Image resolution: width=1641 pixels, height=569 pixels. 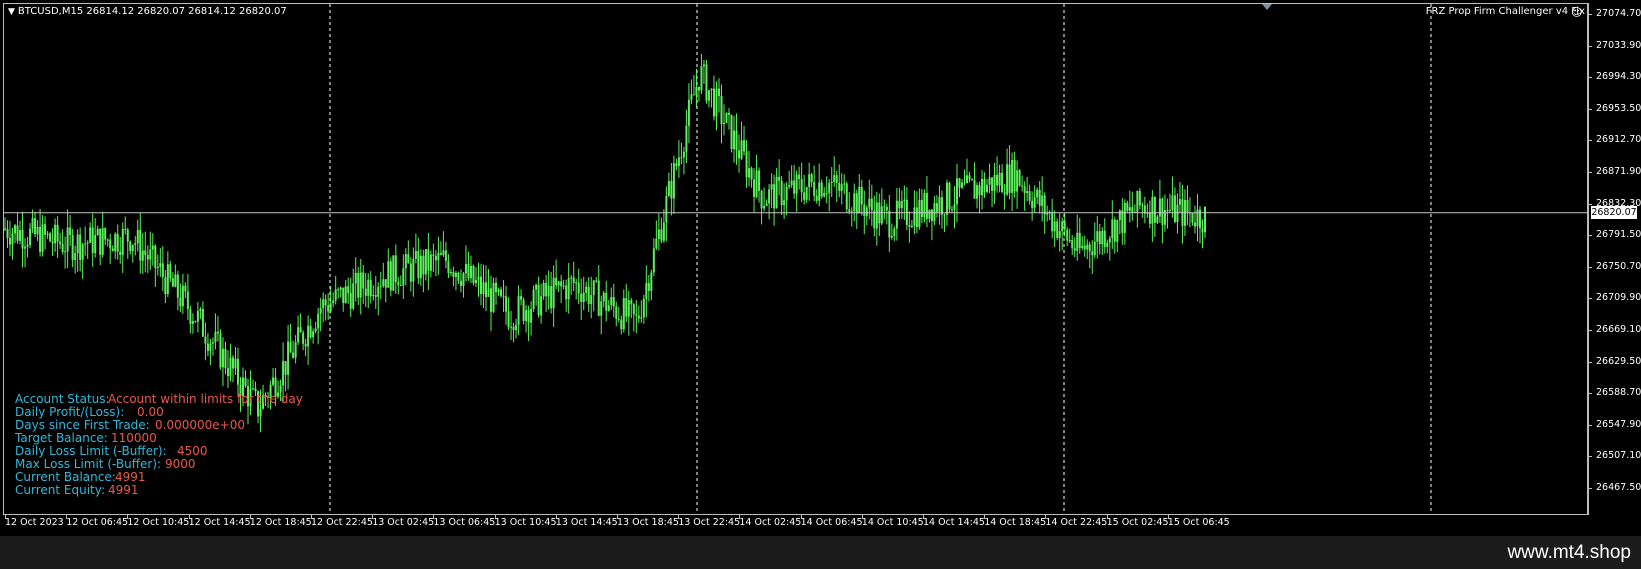 I want to click on price-label: 27074.70, so click(x=1618, y=13).